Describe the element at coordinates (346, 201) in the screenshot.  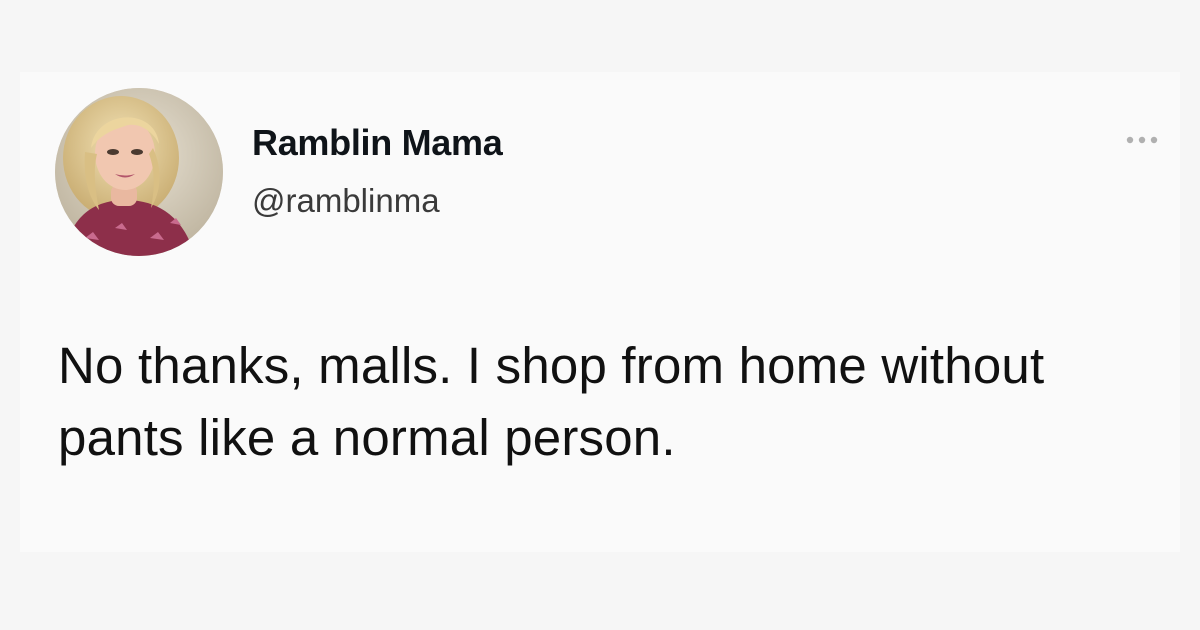
I see `user-handle: @ramblinma` at that location.